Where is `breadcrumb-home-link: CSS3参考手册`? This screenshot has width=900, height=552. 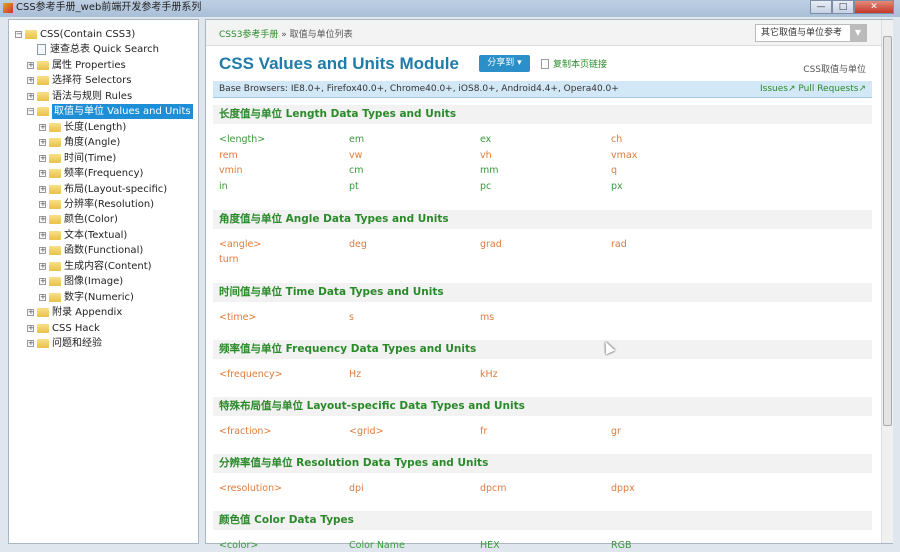
breadcrumb-home-link: CSS3参考手册 is located at coordinates (248, 35).